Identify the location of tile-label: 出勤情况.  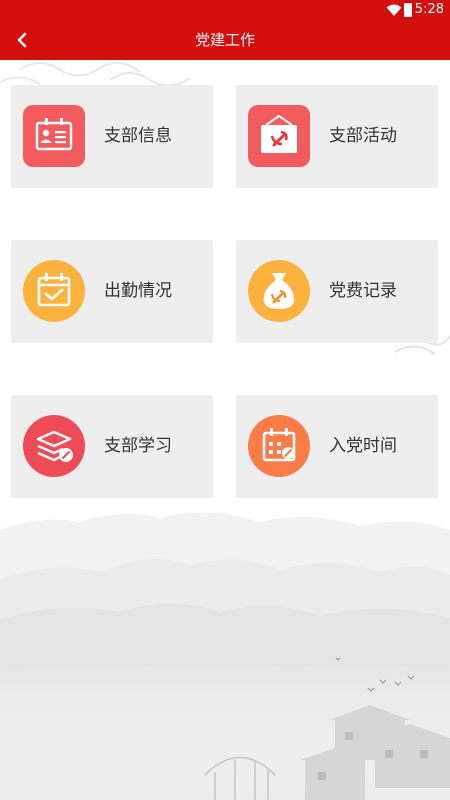
(138, 291).